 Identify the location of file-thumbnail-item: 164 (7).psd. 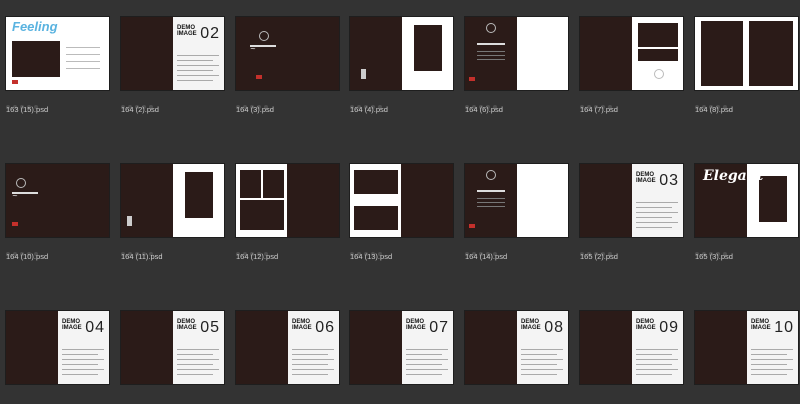
(631, 57).